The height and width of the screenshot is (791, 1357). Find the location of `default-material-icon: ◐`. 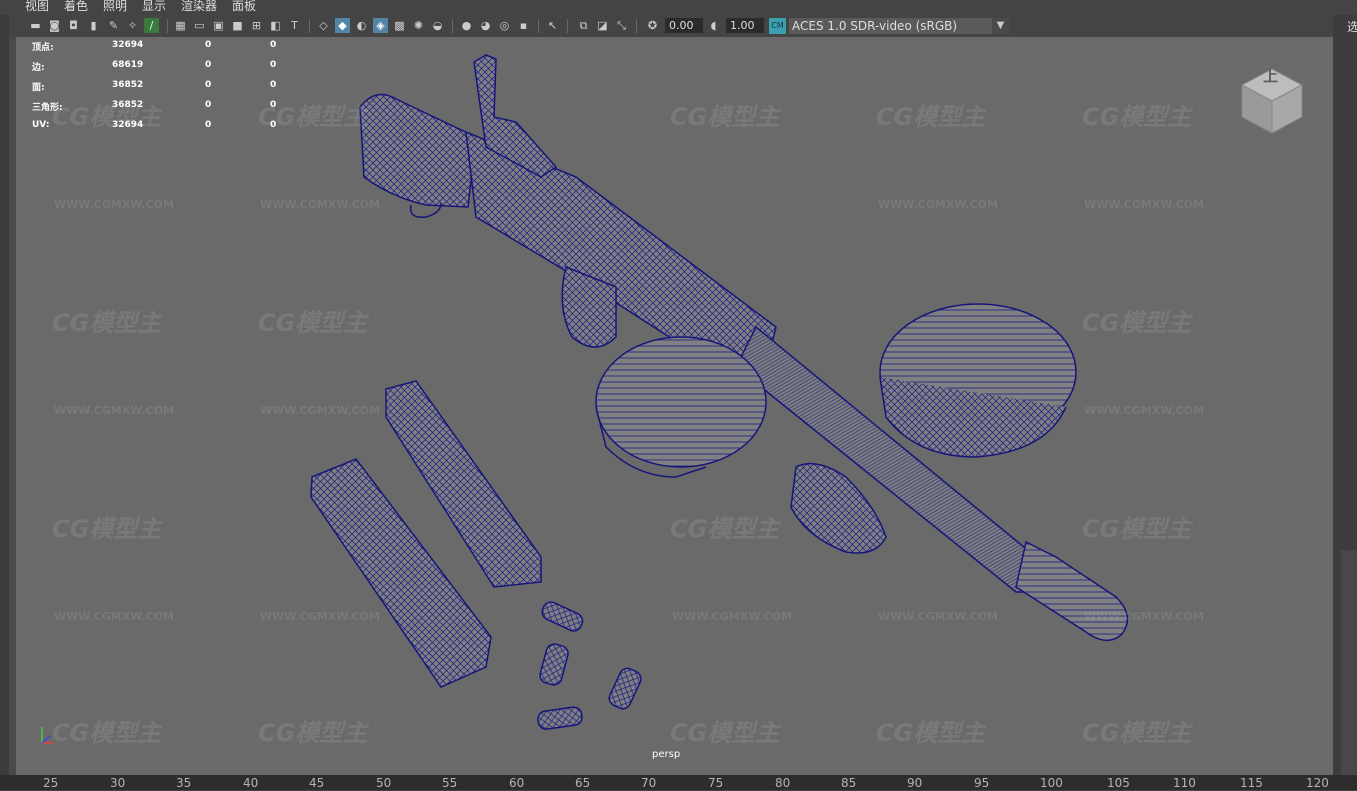

default-material-icon: ◐ is located at coordinates (361, 25).